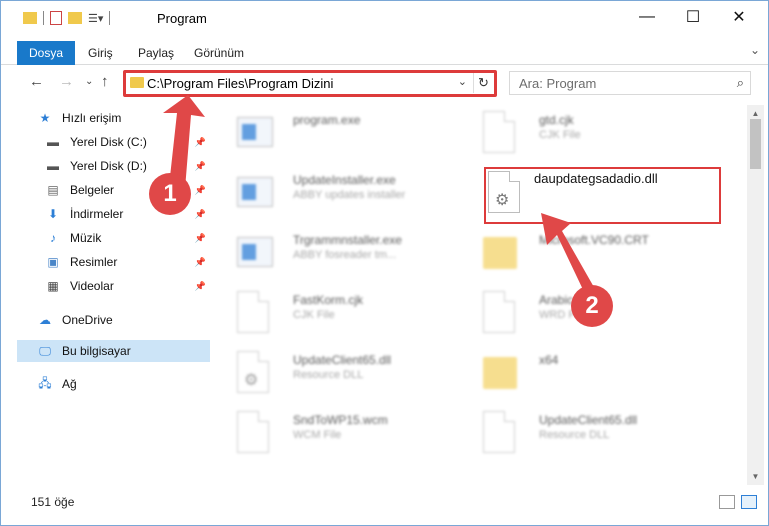  Describe the element at coordinates (123, 384) in the screenshot. I see `sidebar-item-network: 🖧 Ağ` at that location.